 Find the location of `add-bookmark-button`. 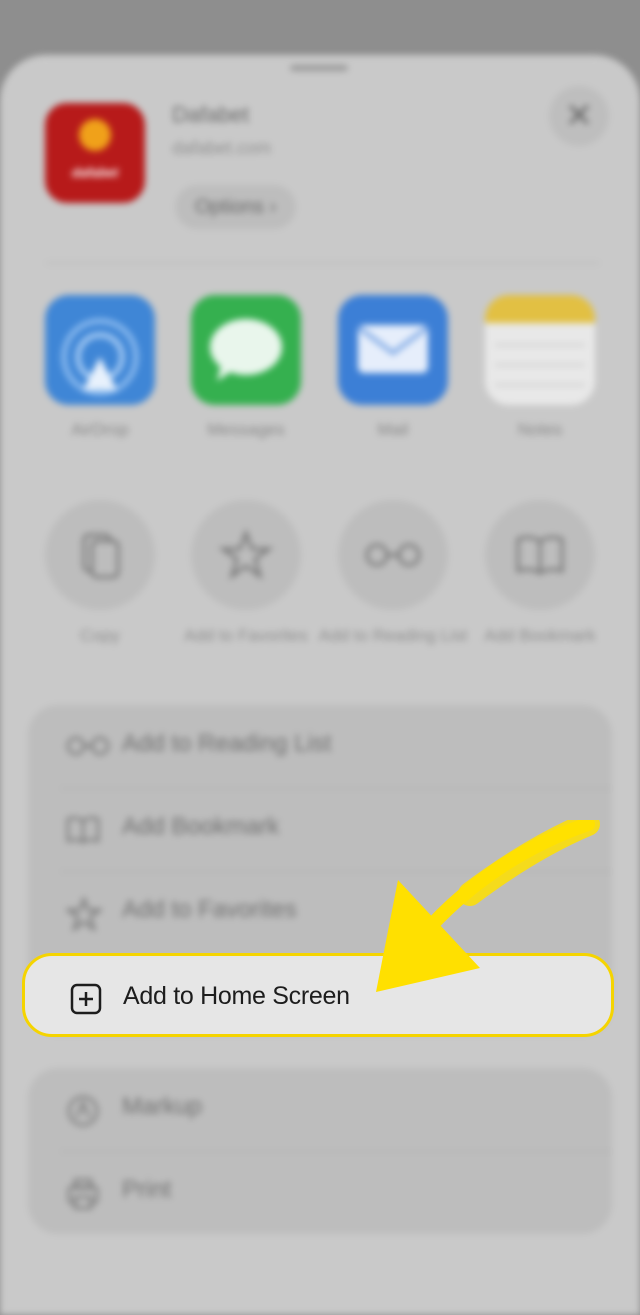

add-bookmark-button is located at coordinates (540, 555).